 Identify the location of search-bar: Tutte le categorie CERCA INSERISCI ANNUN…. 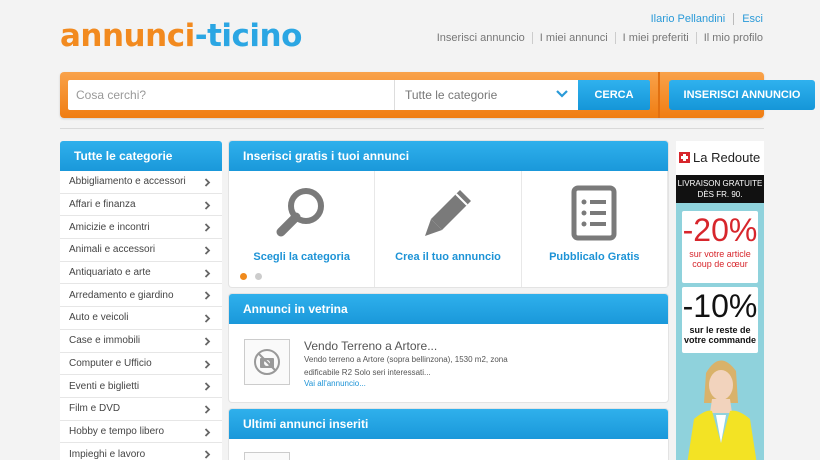
(437, 95).